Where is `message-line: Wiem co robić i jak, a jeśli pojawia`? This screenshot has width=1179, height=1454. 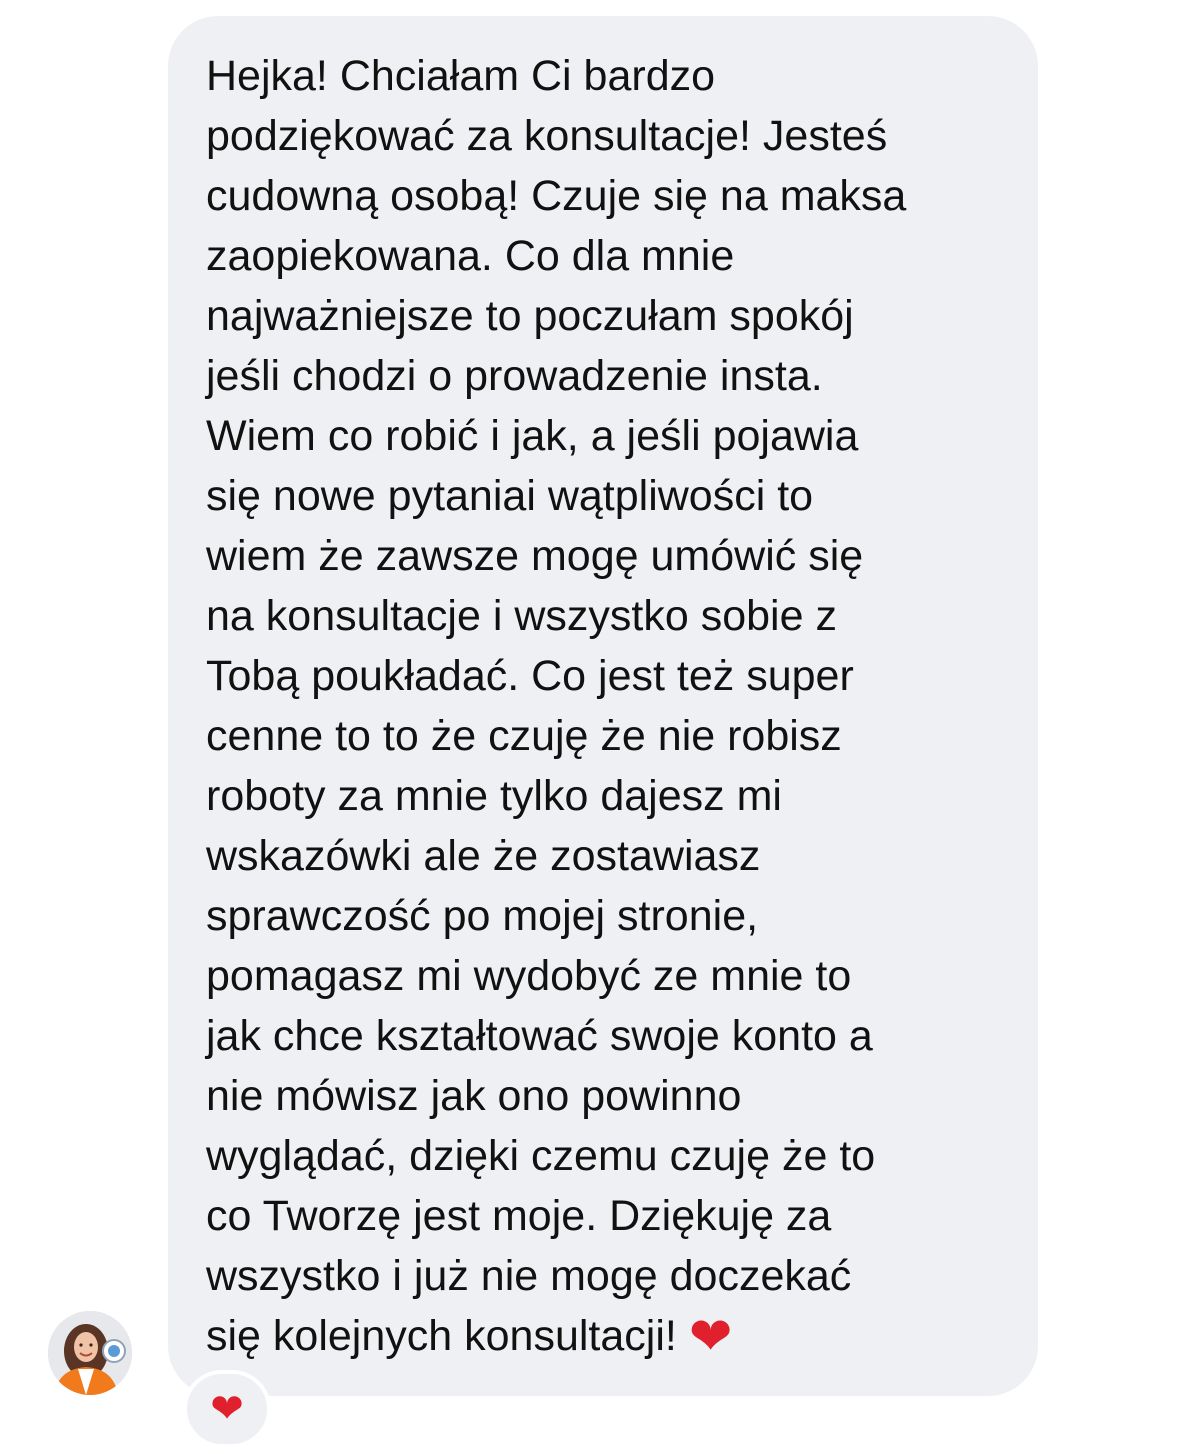
message-line: Wiem co robić i jak, a jeśli pojawia is located at coordinates (532, 436).